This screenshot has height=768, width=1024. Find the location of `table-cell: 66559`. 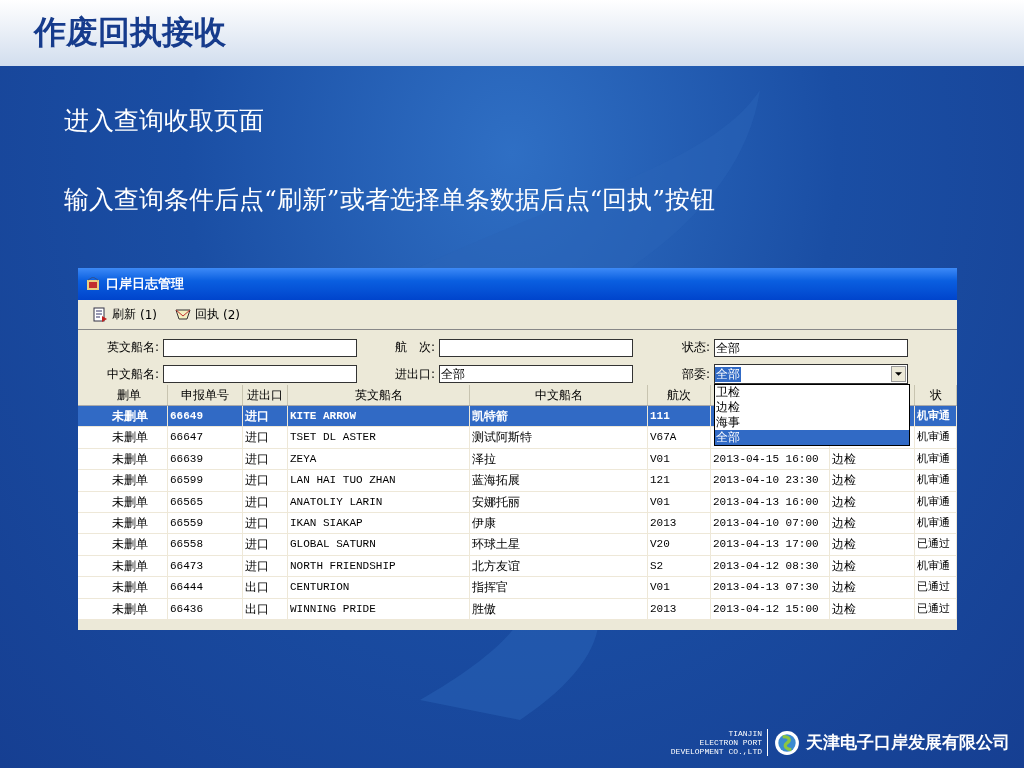

table-cell: 66559 is located at coordinates (186, 522).